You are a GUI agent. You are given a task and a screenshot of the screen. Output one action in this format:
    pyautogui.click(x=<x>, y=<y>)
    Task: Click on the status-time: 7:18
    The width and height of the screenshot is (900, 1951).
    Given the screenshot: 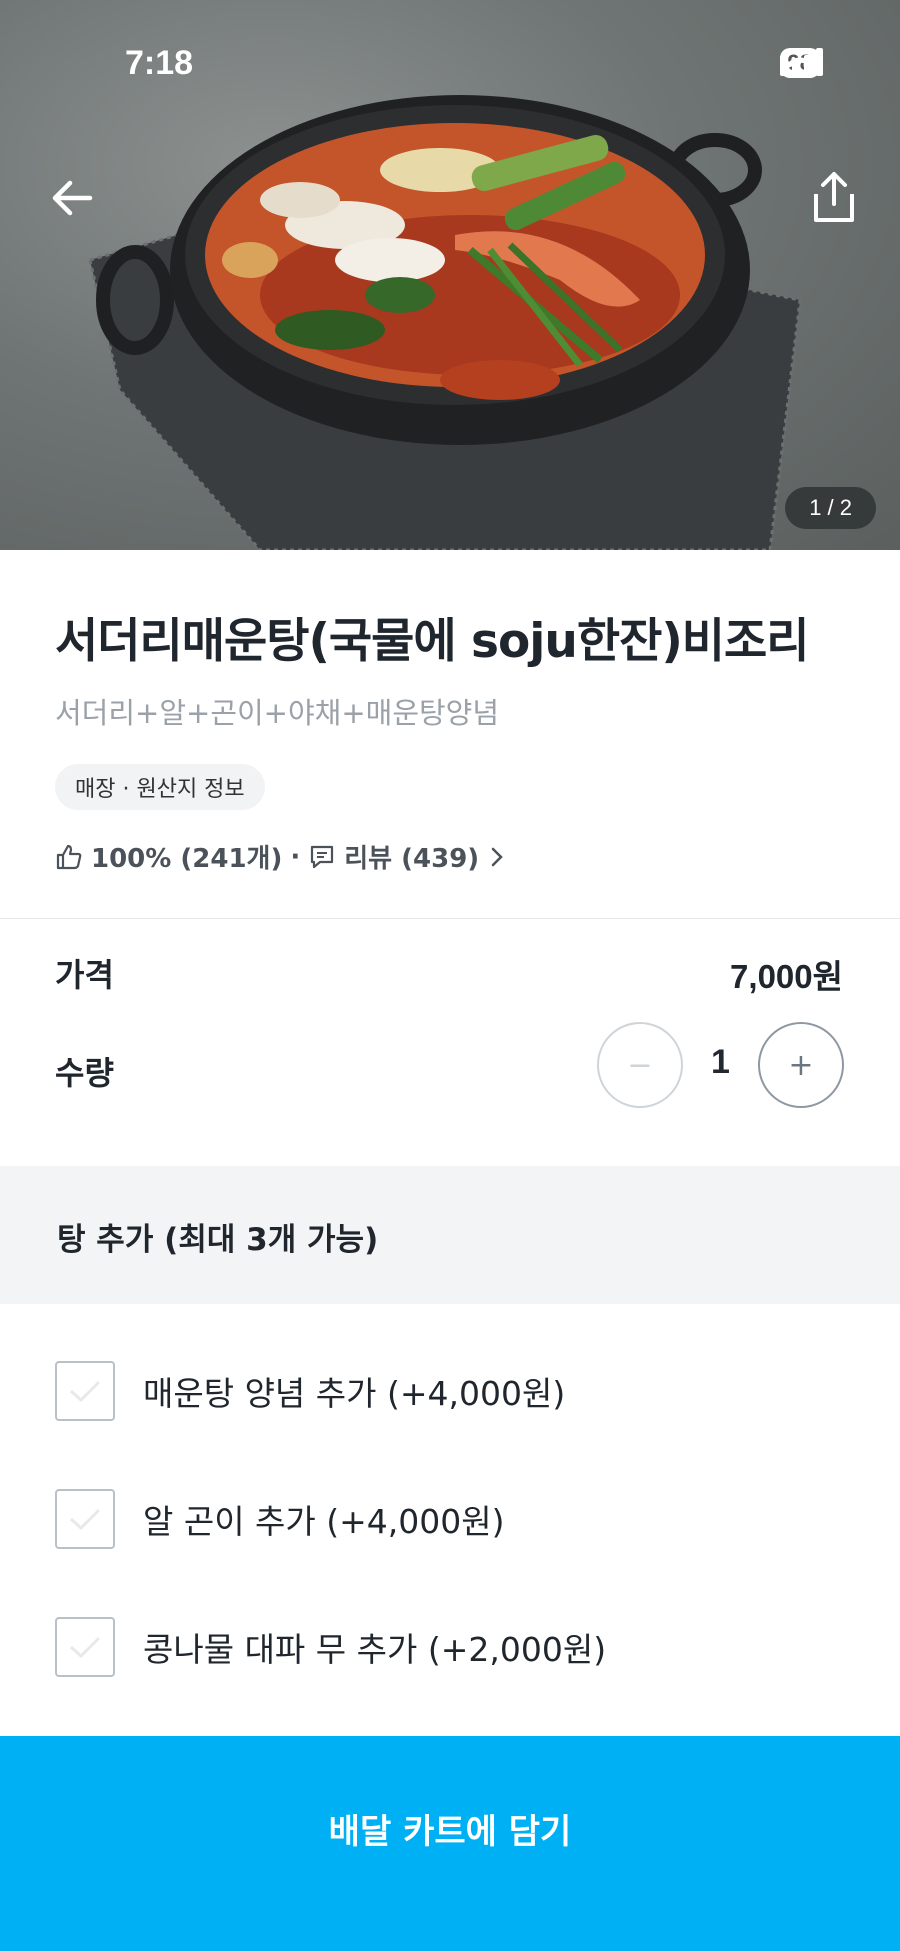 What is the action you would take?
    pyautogui.click(x=159, y=63)
    